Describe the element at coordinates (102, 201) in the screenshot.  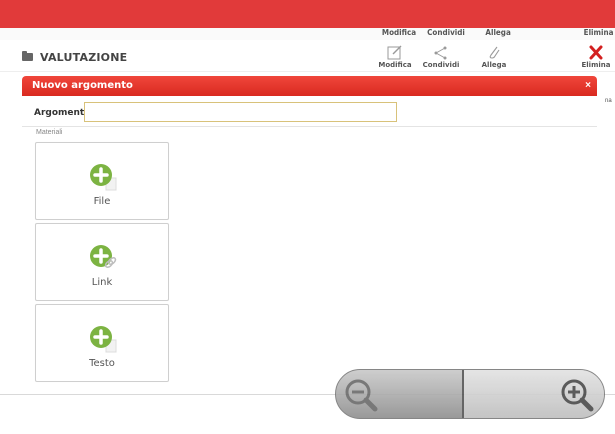
I see `file-tile-label: File` at that location.